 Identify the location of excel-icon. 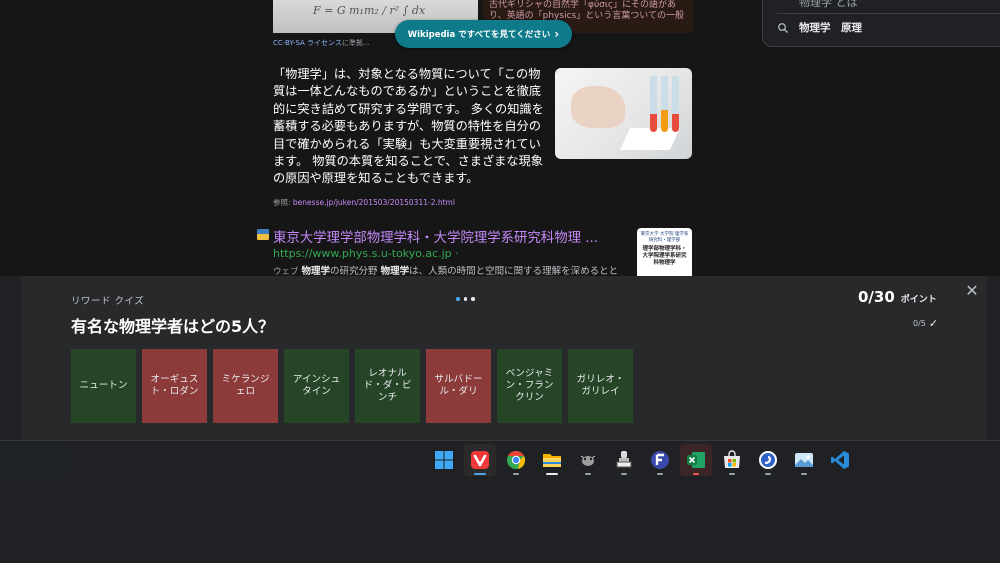
(696, 460).